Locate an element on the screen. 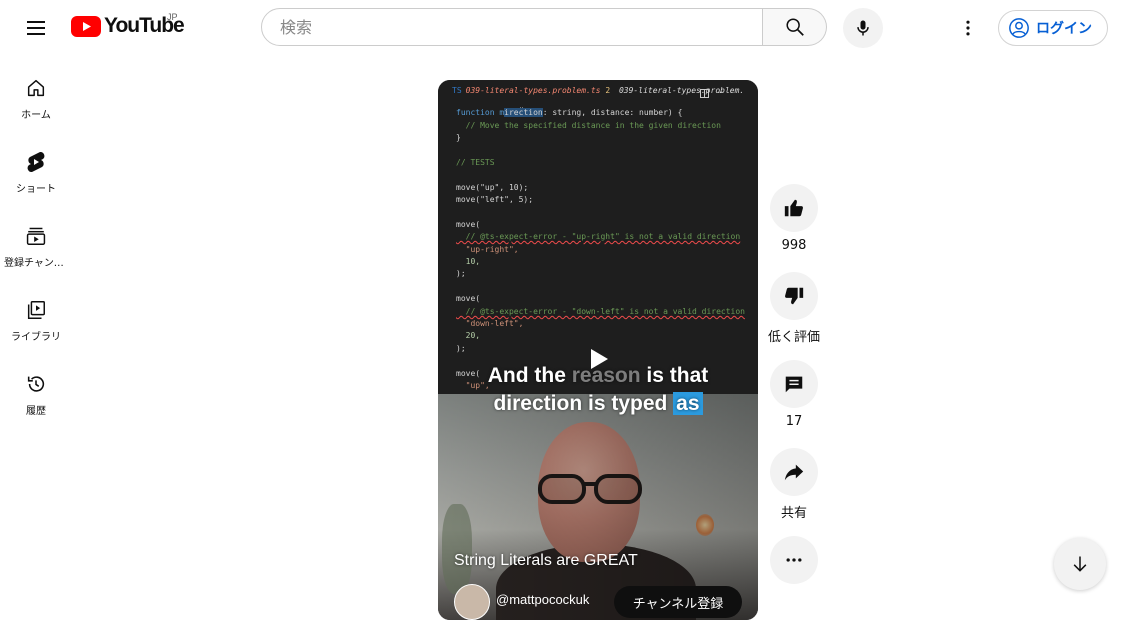 This screenshot has width=1124, height=620. library-icon is located at coordinates (36, 310).